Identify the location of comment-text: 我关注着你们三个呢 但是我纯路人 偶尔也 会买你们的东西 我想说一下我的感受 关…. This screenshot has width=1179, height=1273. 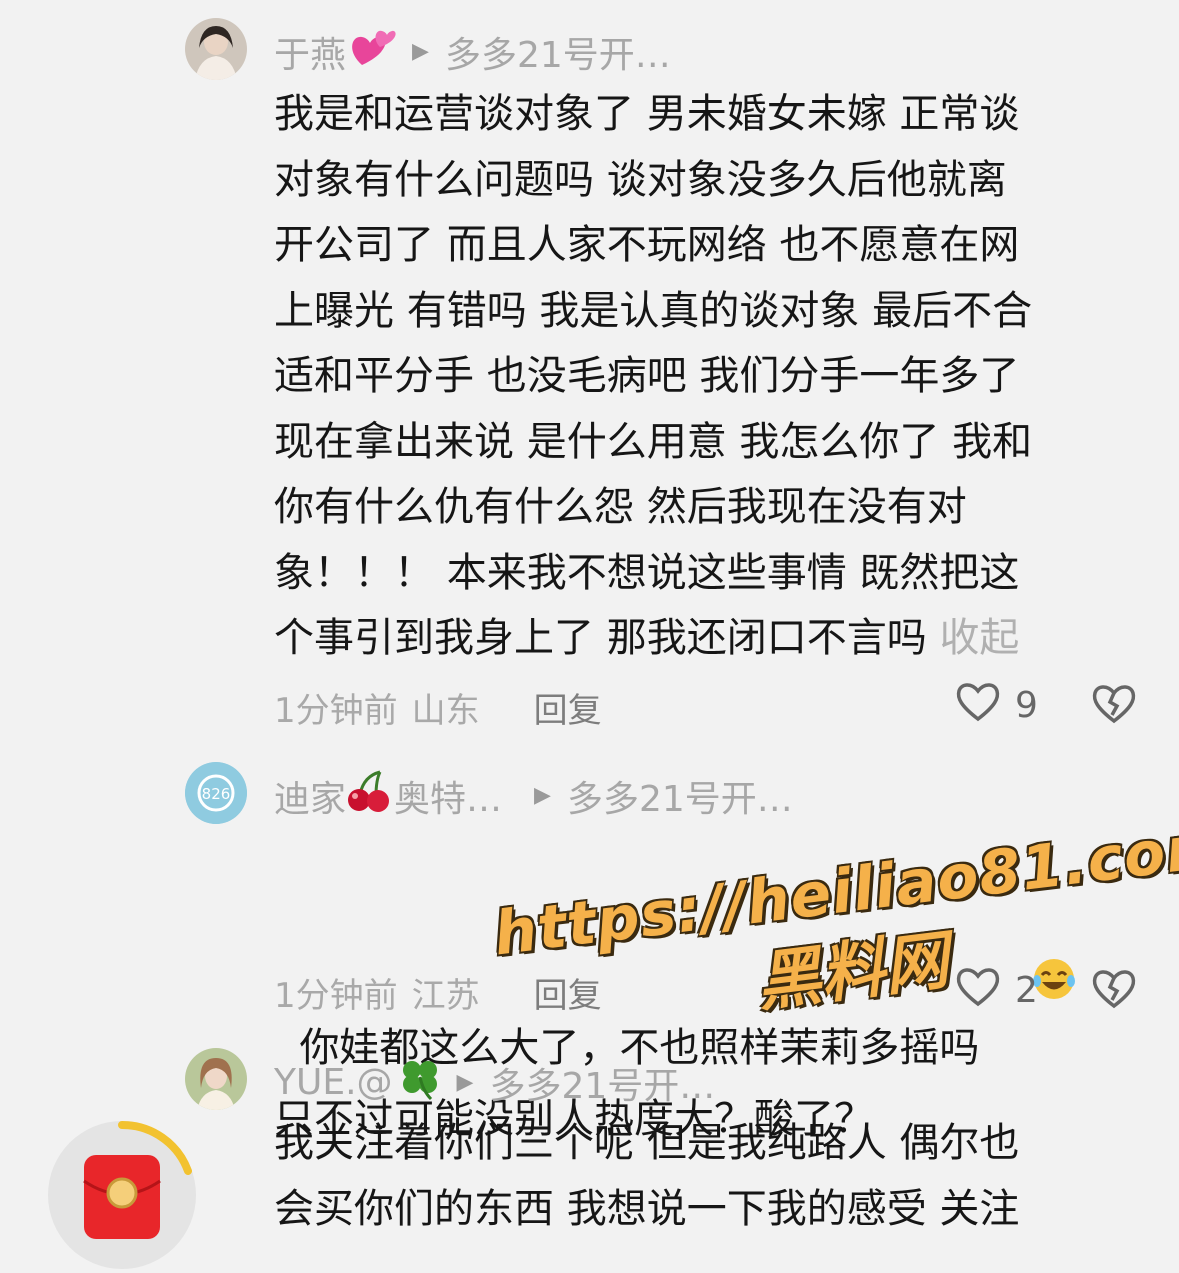
(647, 1176).